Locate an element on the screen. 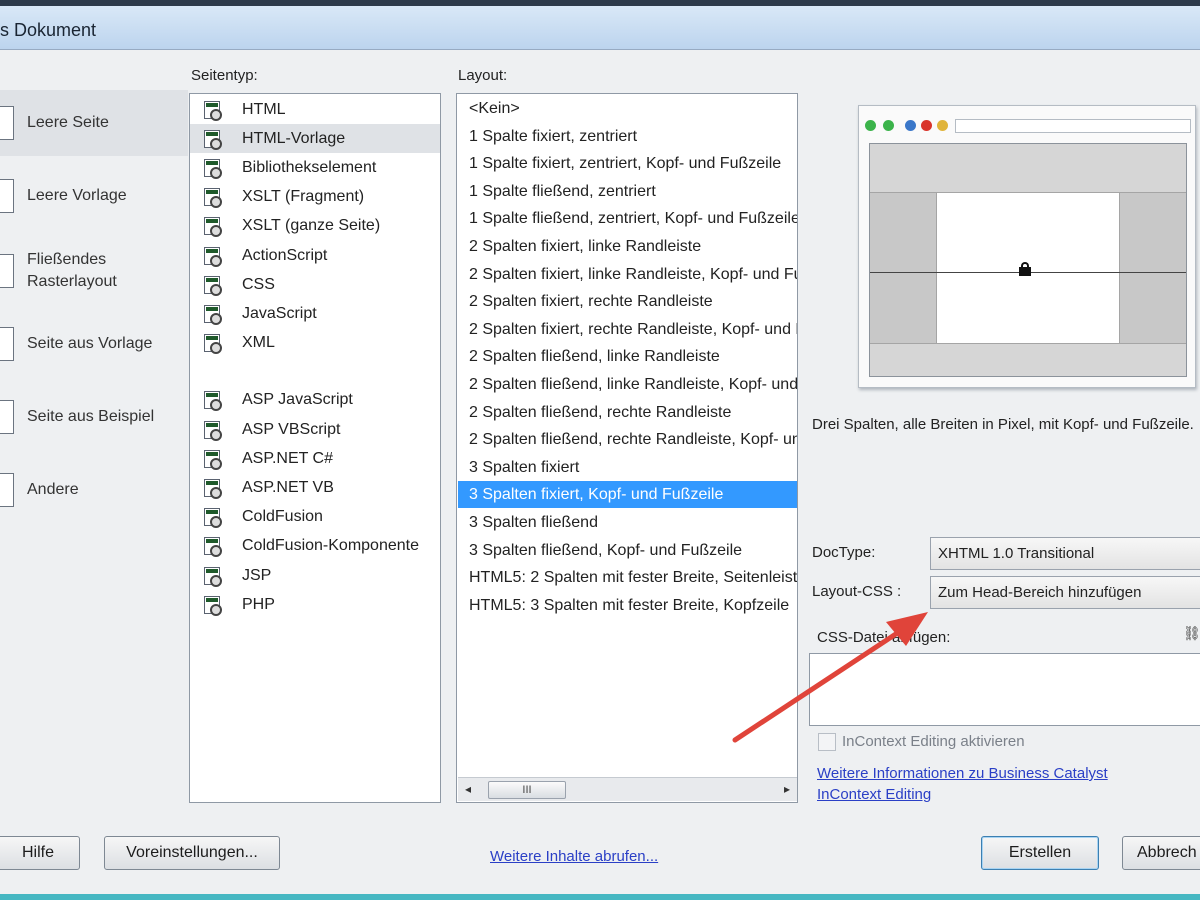 The width and height of the screenshot is (1200, 900). layout-item: 3 Spalten fließend is located at coordinates (627, 522).